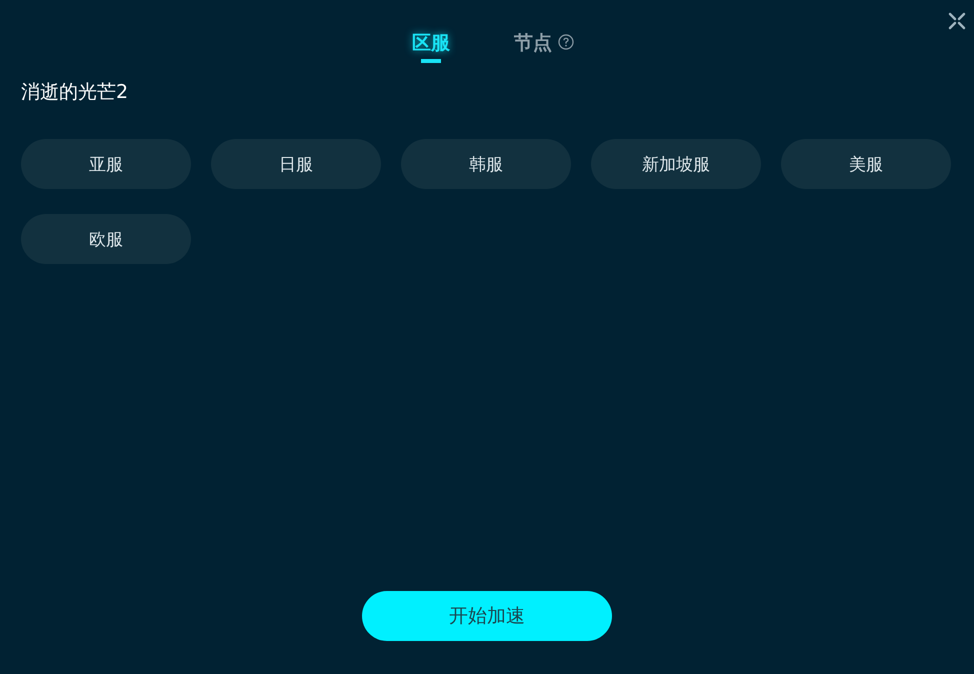 The width and height of the screenshot is (974, 674). Describe the element at coordinates (866, 164) in the screenshot. I see `server-button: 美服` at that location.